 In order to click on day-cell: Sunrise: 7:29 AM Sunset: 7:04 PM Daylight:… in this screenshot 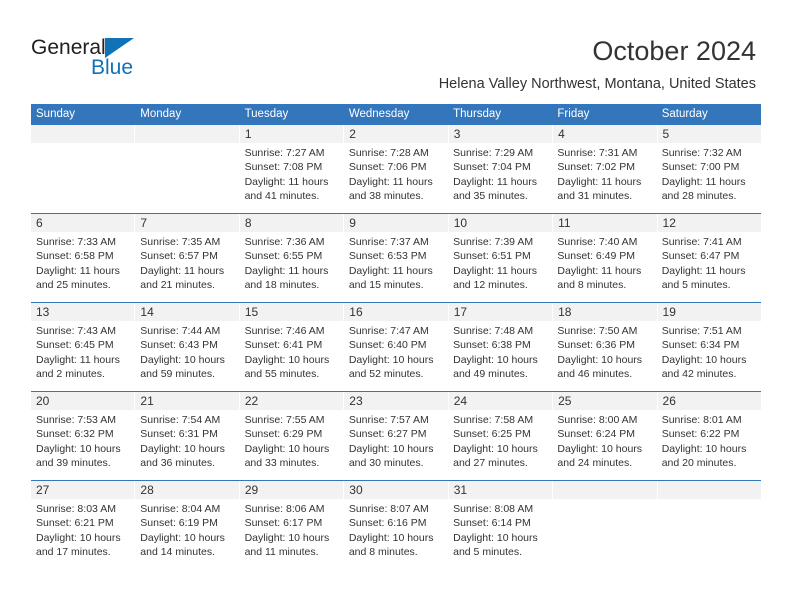, I will do `click(500, 178)`.